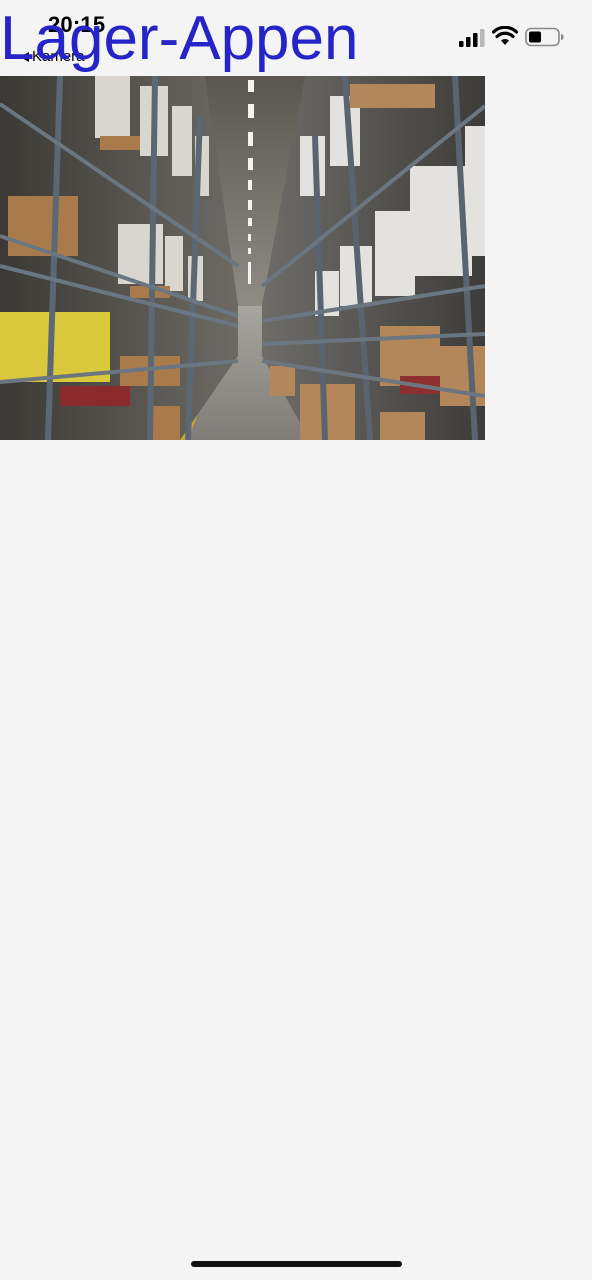 This screenshot has height=1280, width=592. What do you see at coordinates (544, 37) in the screenshot?
I see `battery-icon` at bounding box center [544, 37].